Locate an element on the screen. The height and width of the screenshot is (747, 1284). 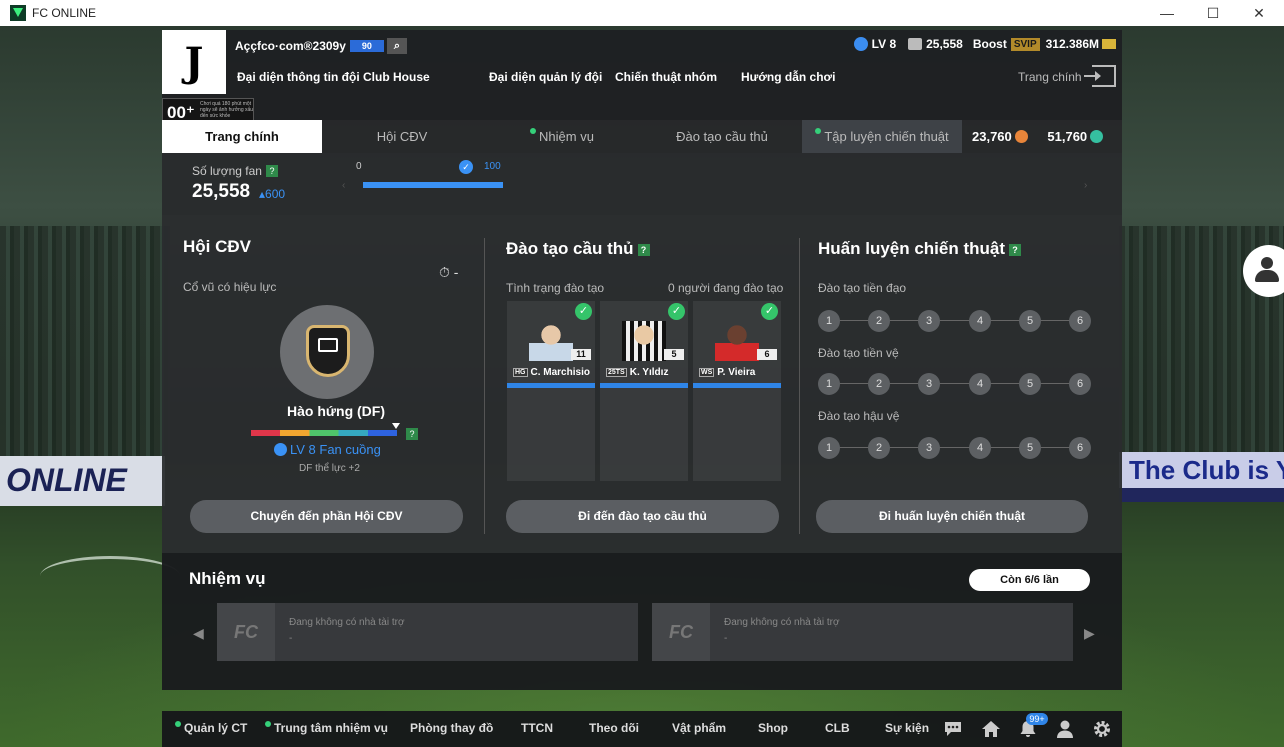
prev-arrow-icon: ◀ is located at coordinates (198, 633).